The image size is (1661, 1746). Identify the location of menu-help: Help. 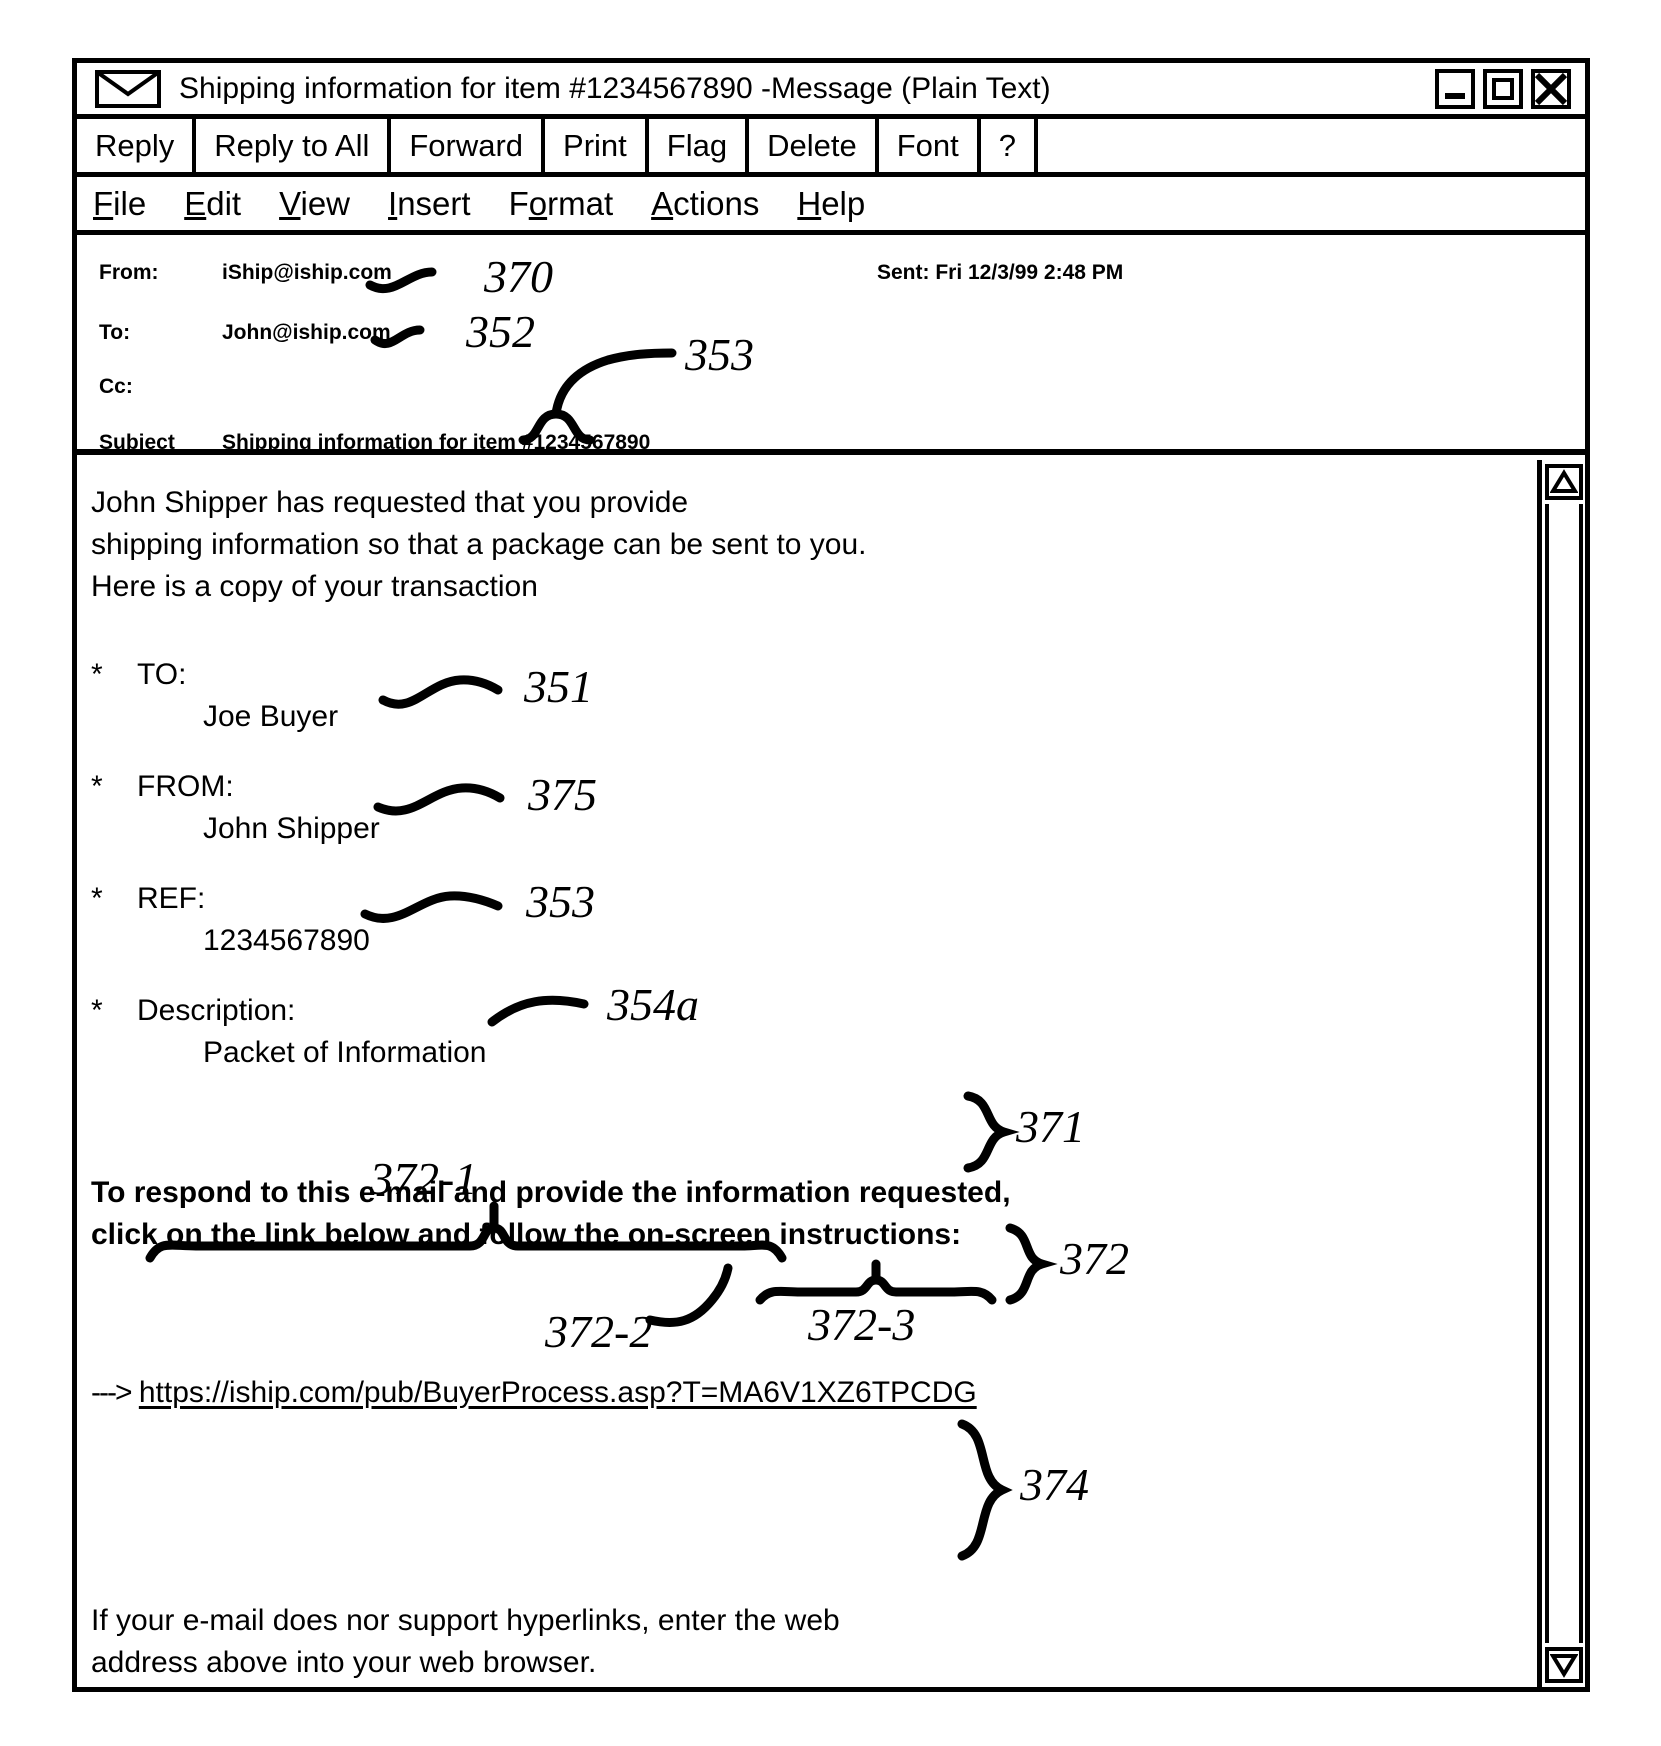
(831, 204).